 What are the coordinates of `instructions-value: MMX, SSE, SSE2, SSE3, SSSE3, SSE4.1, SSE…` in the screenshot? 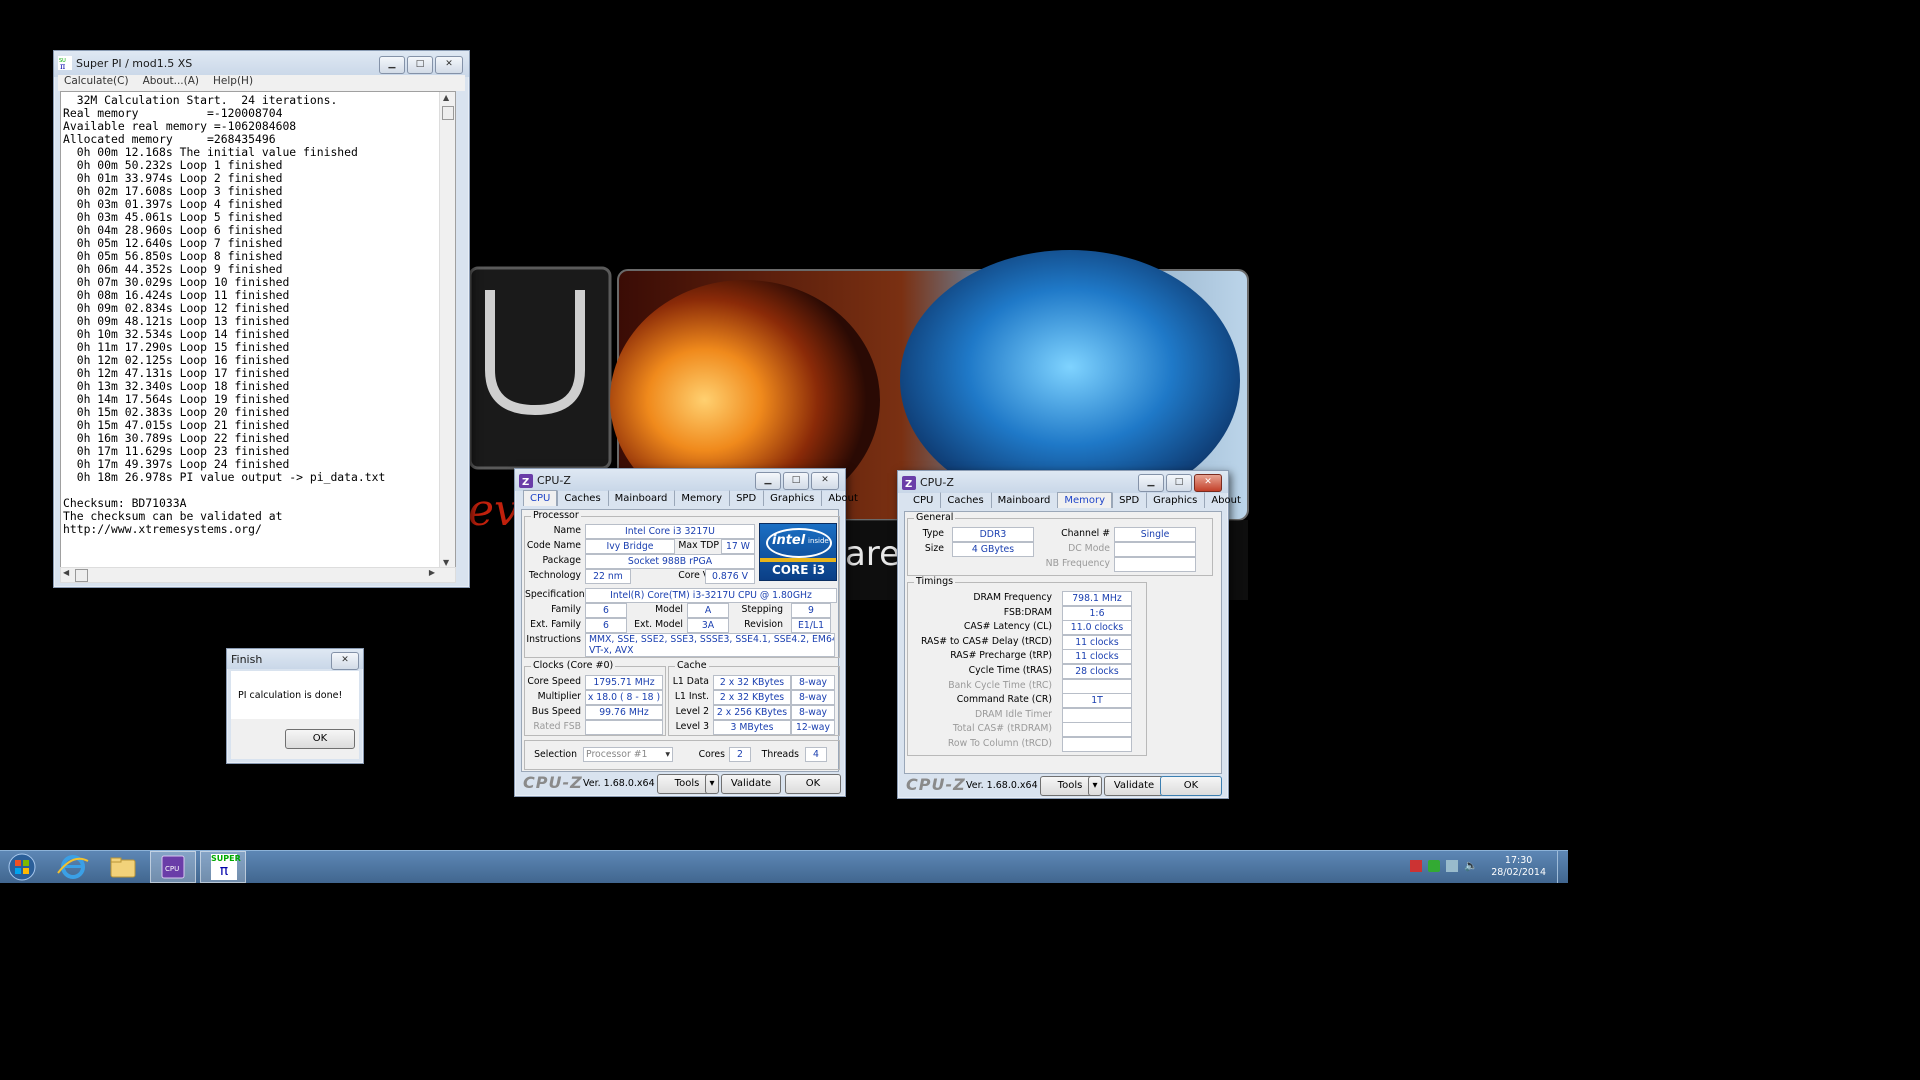 It's located at (710, 645).